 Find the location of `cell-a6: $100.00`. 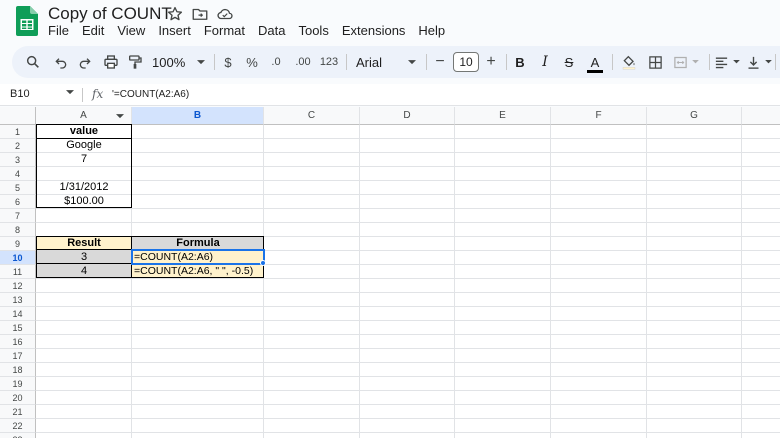

cell-a6: $100.00 is located at coordinates (84, 201).